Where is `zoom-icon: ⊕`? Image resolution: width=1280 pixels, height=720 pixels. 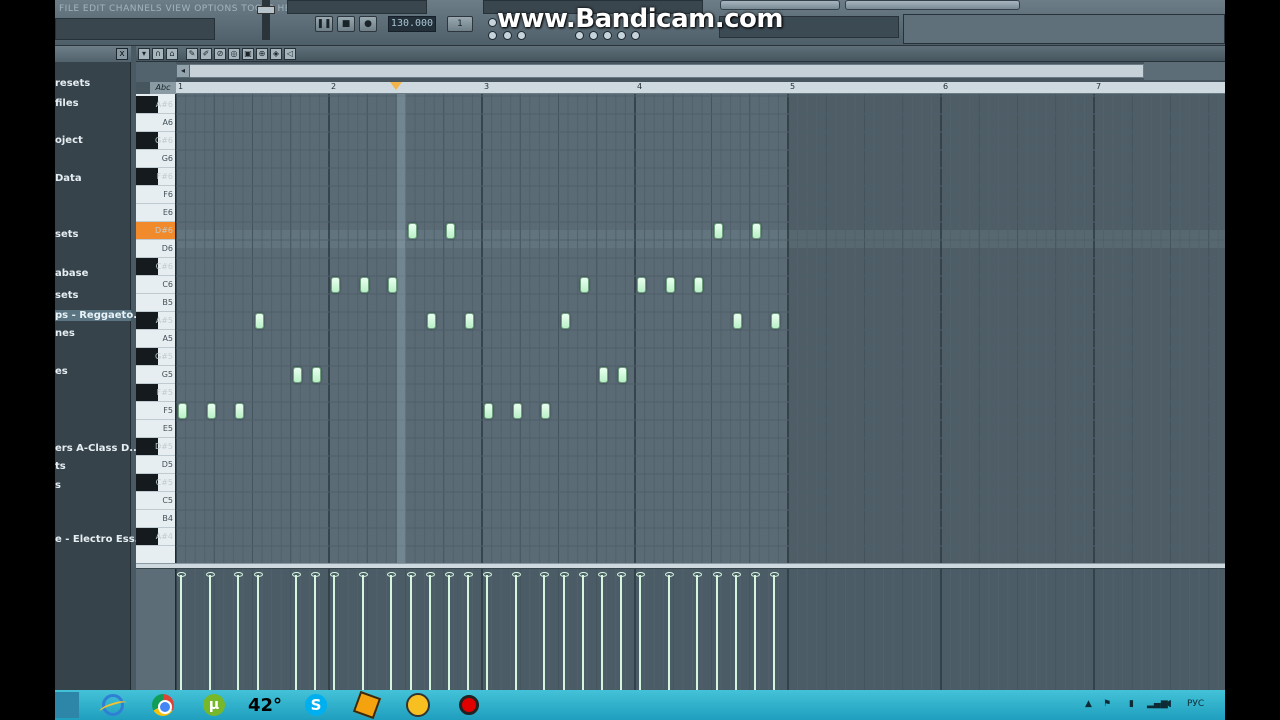 zoom-icon: ⊕ is located at coordinates (262, 54).